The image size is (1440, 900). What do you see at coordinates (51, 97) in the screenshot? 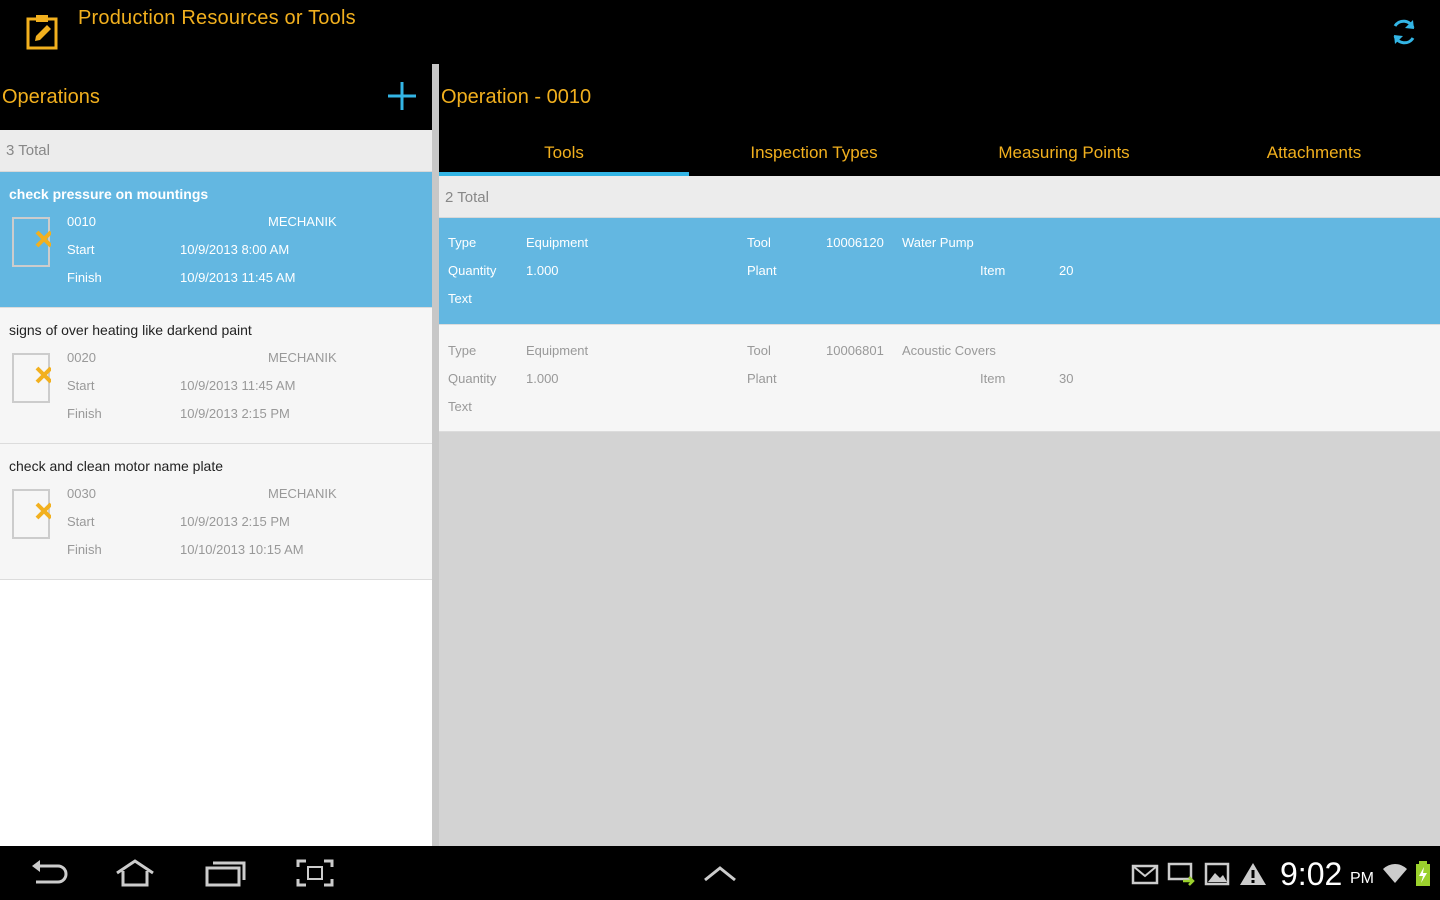
I see `operations-title: Operations` at bounding box center [51, 97].